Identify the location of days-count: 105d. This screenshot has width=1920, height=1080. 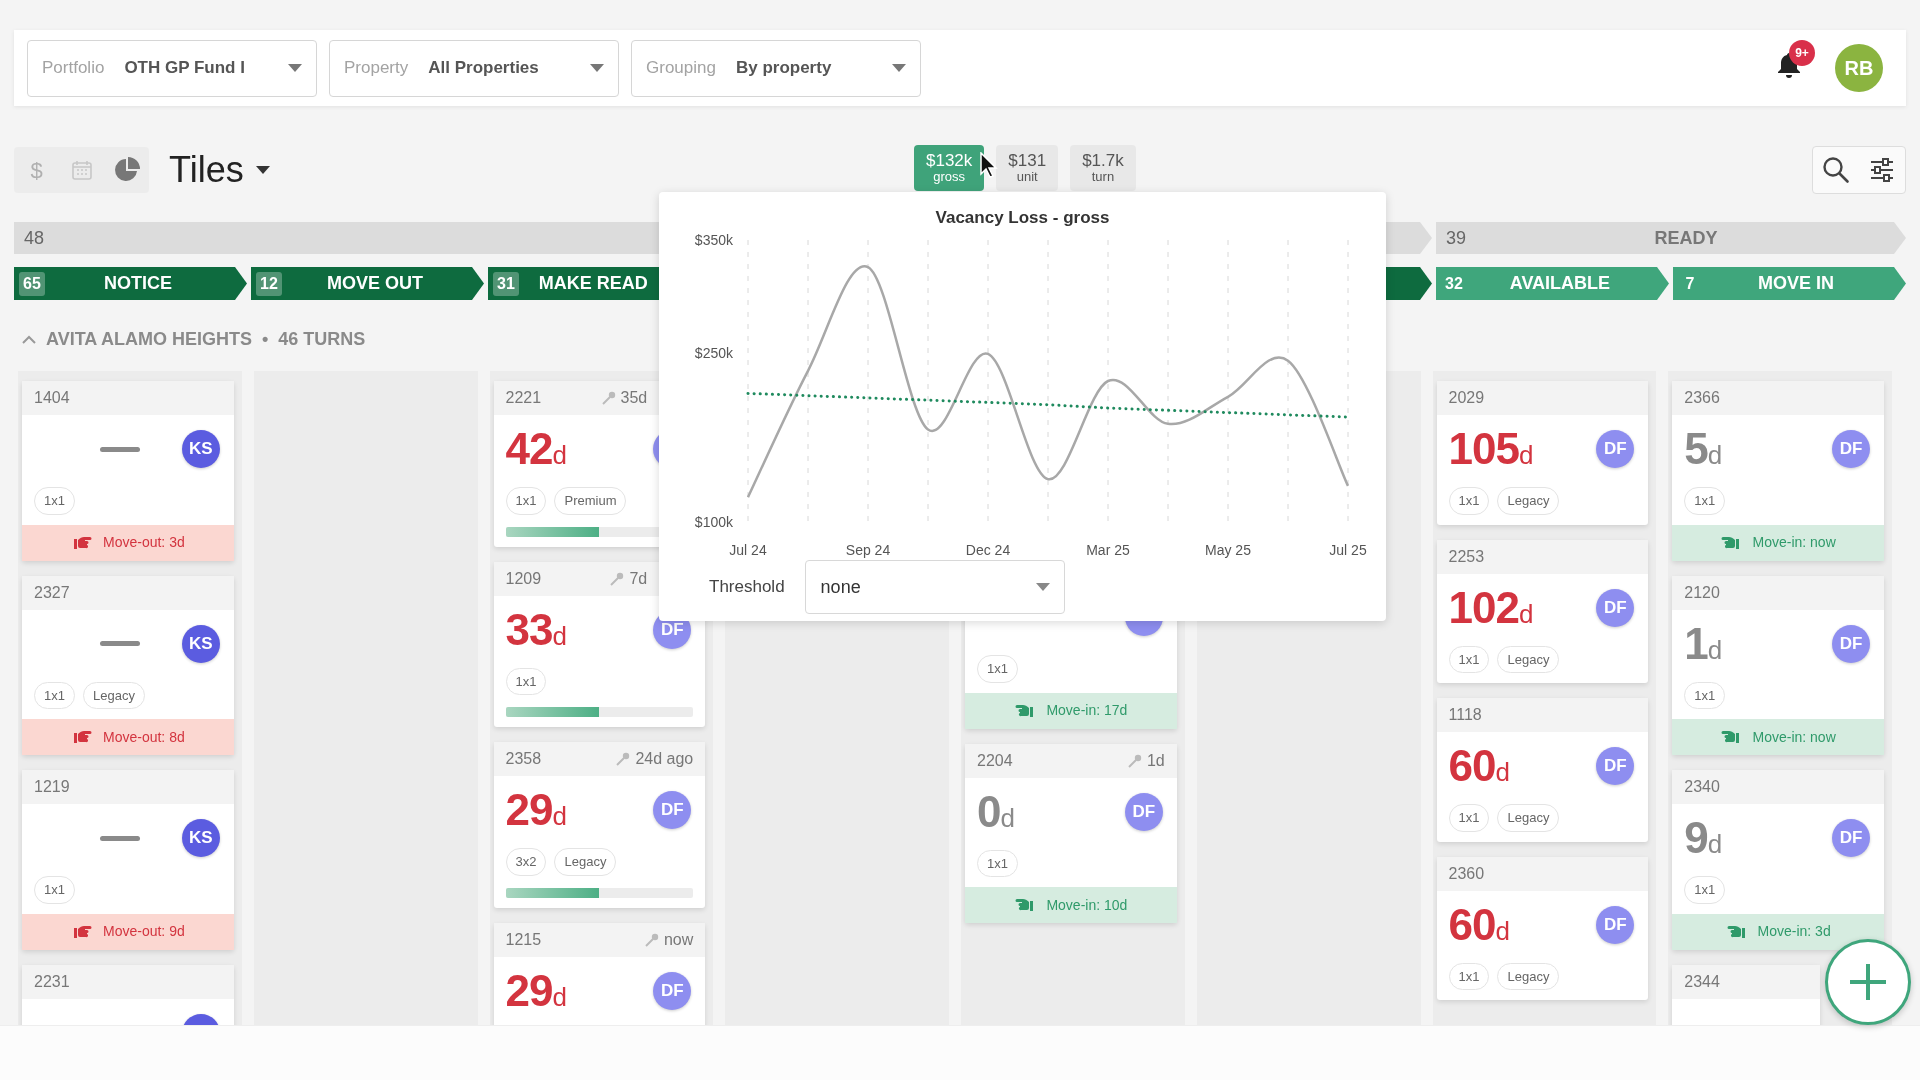
(1491, 449).